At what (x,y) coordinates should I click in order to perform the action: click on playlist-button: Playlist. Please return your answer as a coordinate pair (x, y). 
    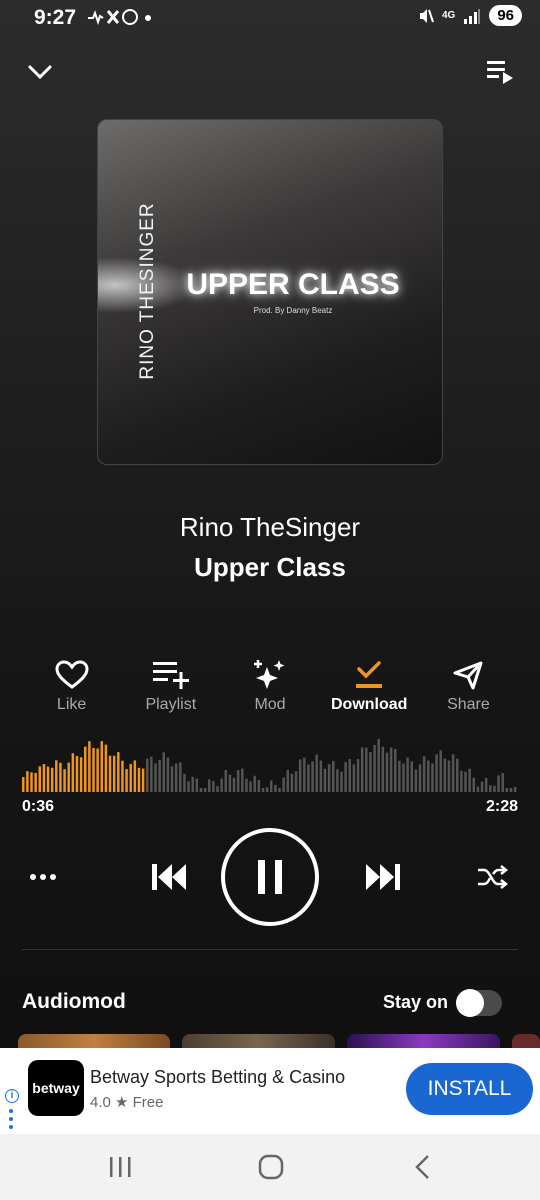
    Looking at the image, I should click on (170, 686).